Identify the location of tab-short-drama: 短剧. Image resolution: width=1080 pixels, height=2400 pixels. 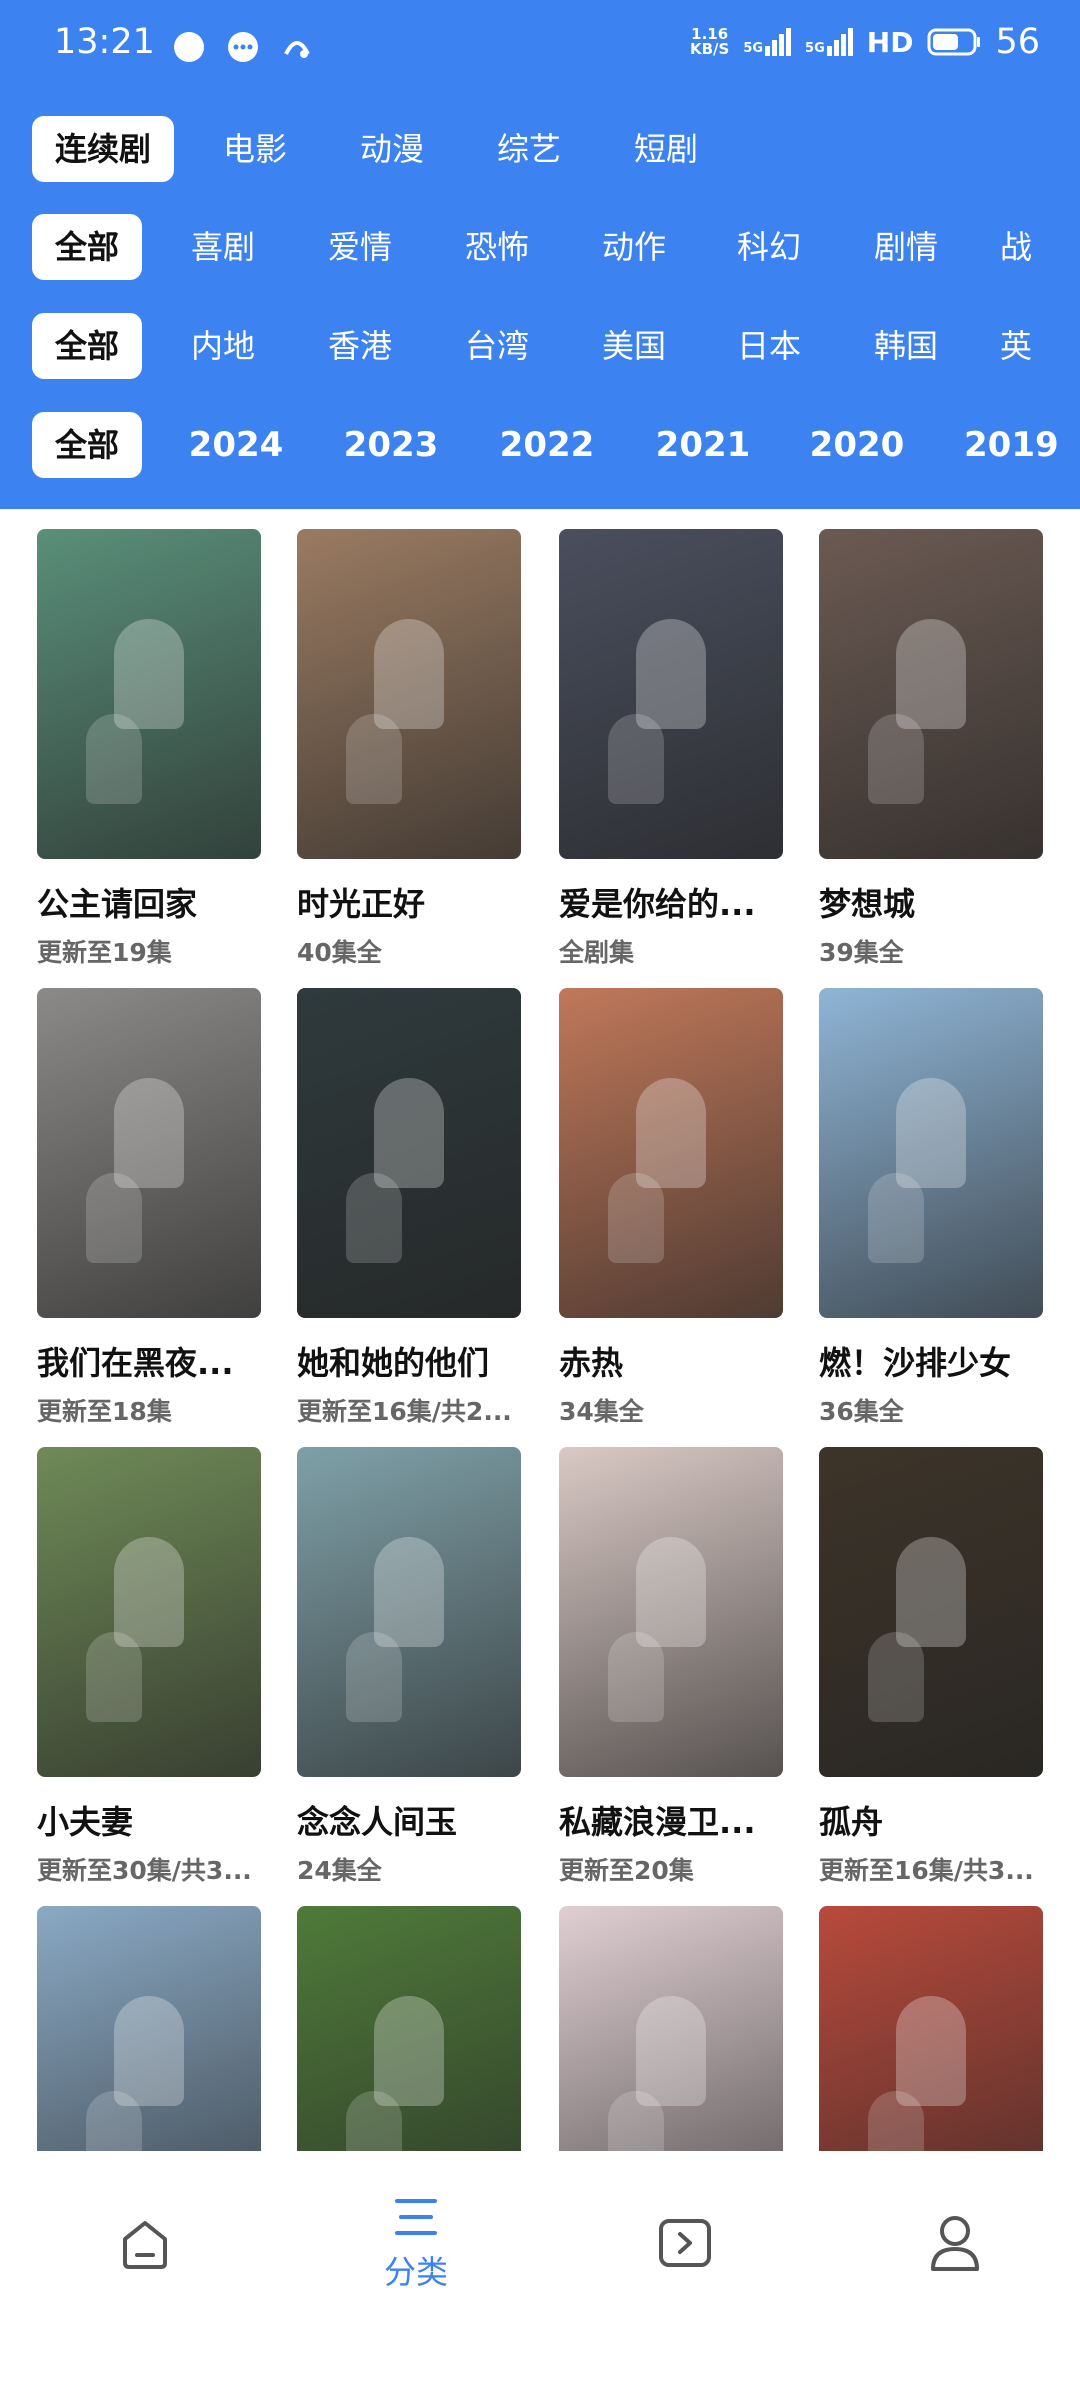
(666, 149).